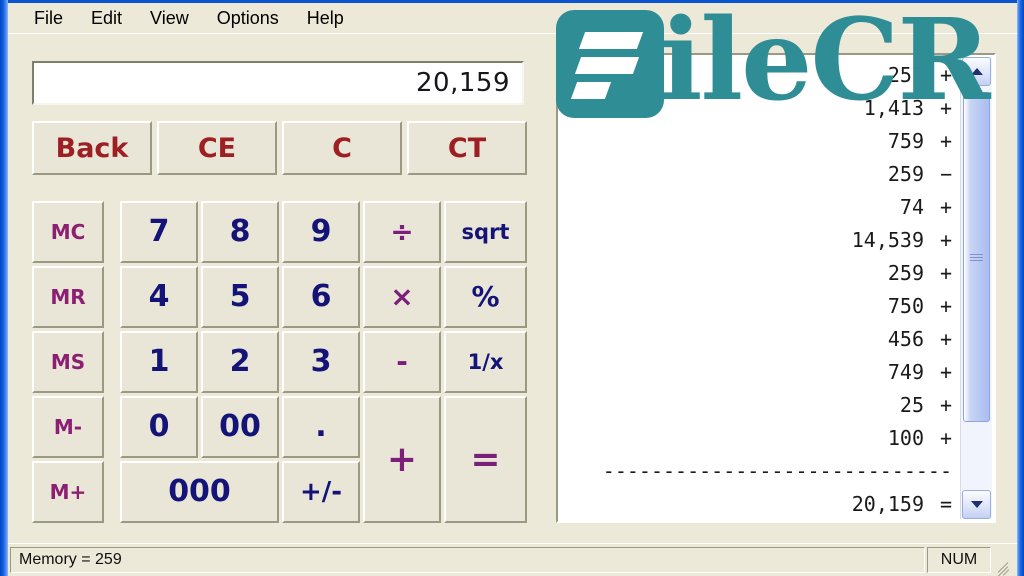  What do you see at coordinates (159, 232) in the screenshot?
I see `digit-7-button: 7` at bounding box center [159, 232].